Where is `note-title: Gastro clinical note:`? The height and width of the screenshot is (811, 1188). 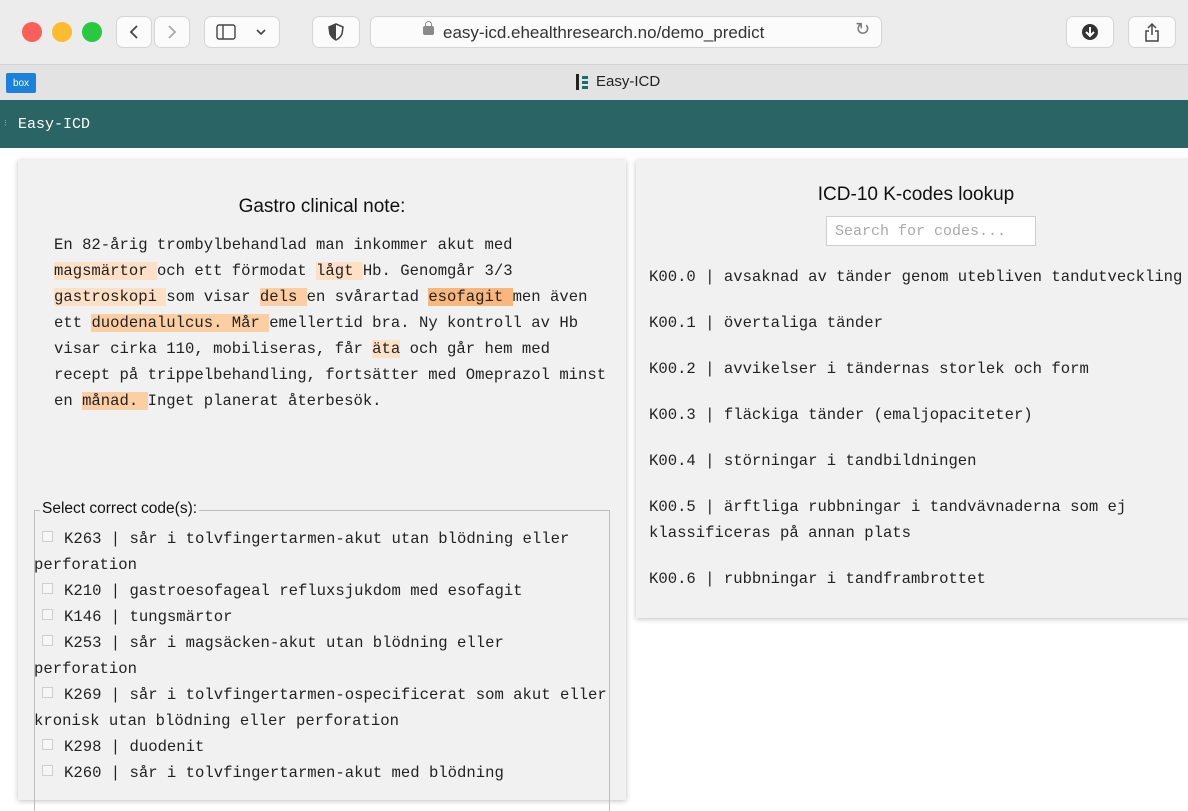
note-title: Gastro clinical note: is located at coordinates (322, 206).